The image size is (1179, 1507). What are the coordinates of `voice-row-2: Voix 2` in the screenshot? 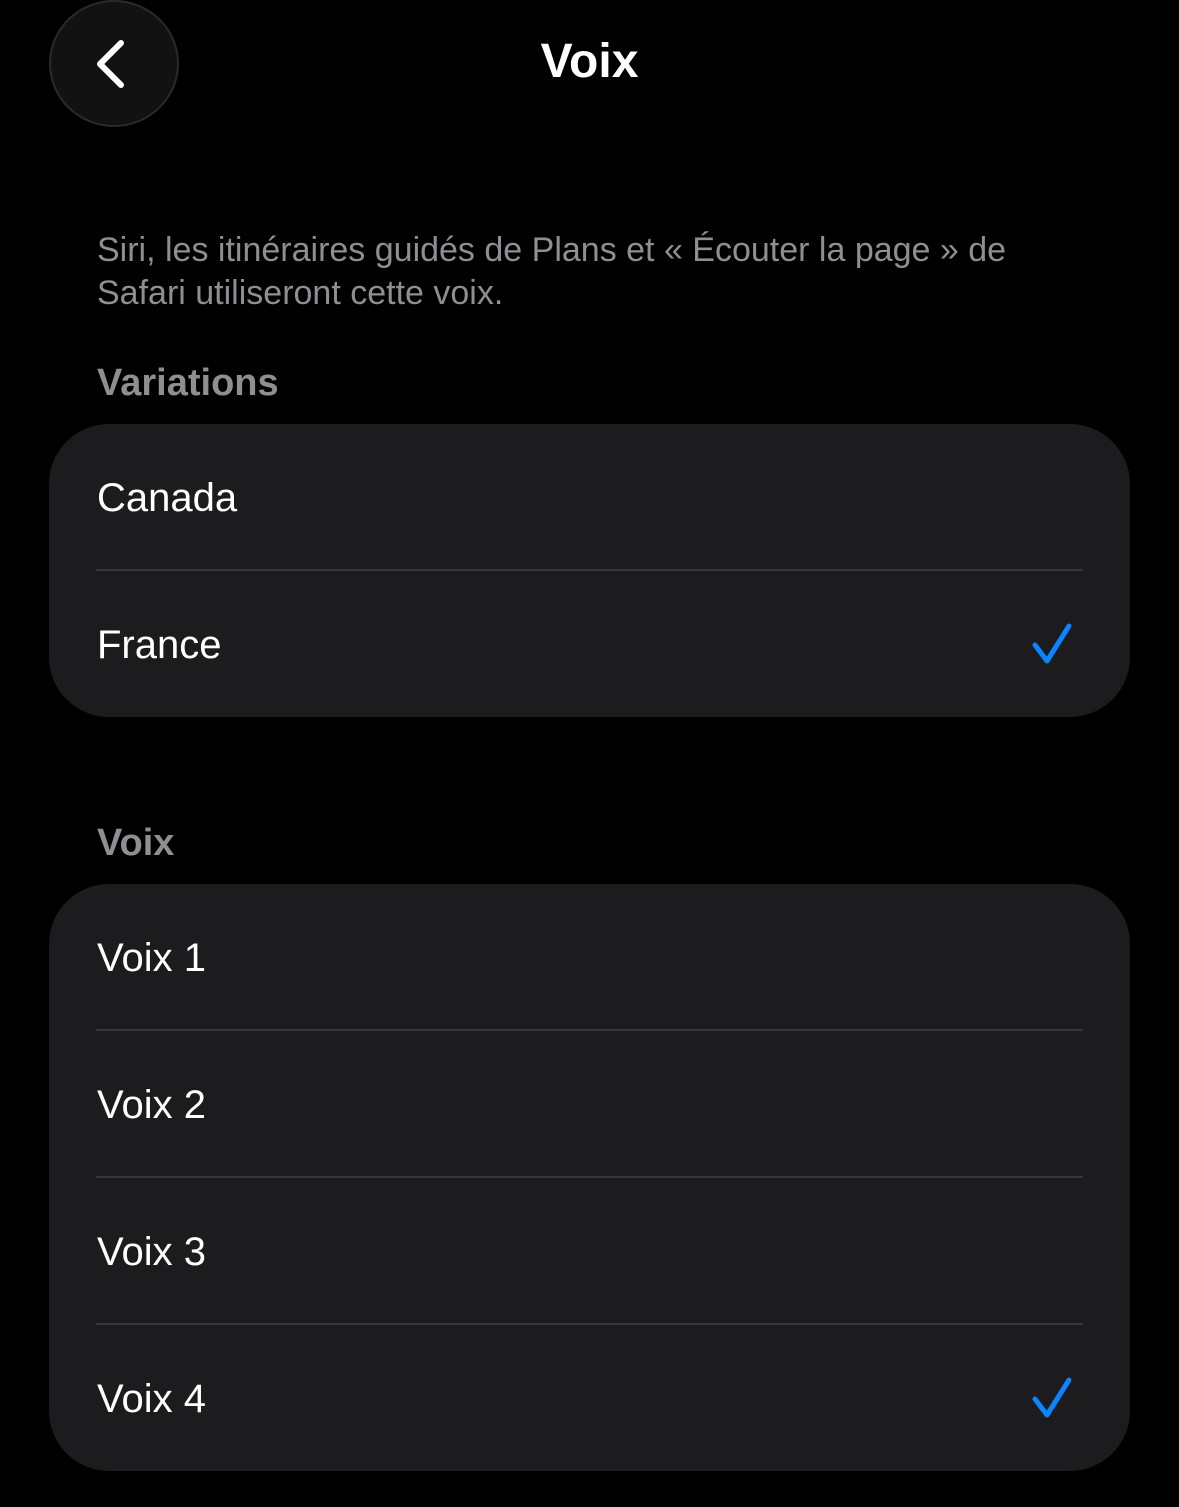 It's located at (589, 1104).